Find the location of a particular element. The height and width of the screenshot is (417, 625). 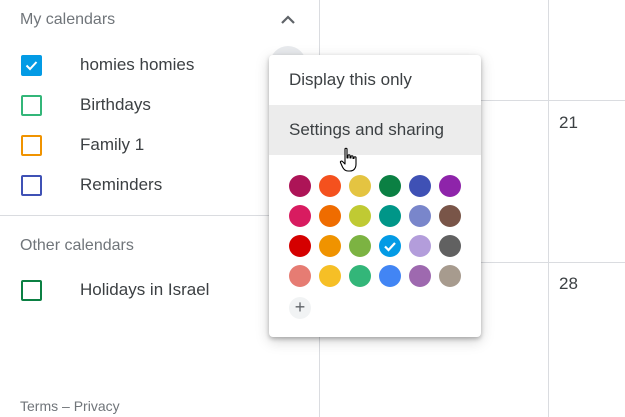

calendar-label: Birthdays is located at coordinates (115, 104).